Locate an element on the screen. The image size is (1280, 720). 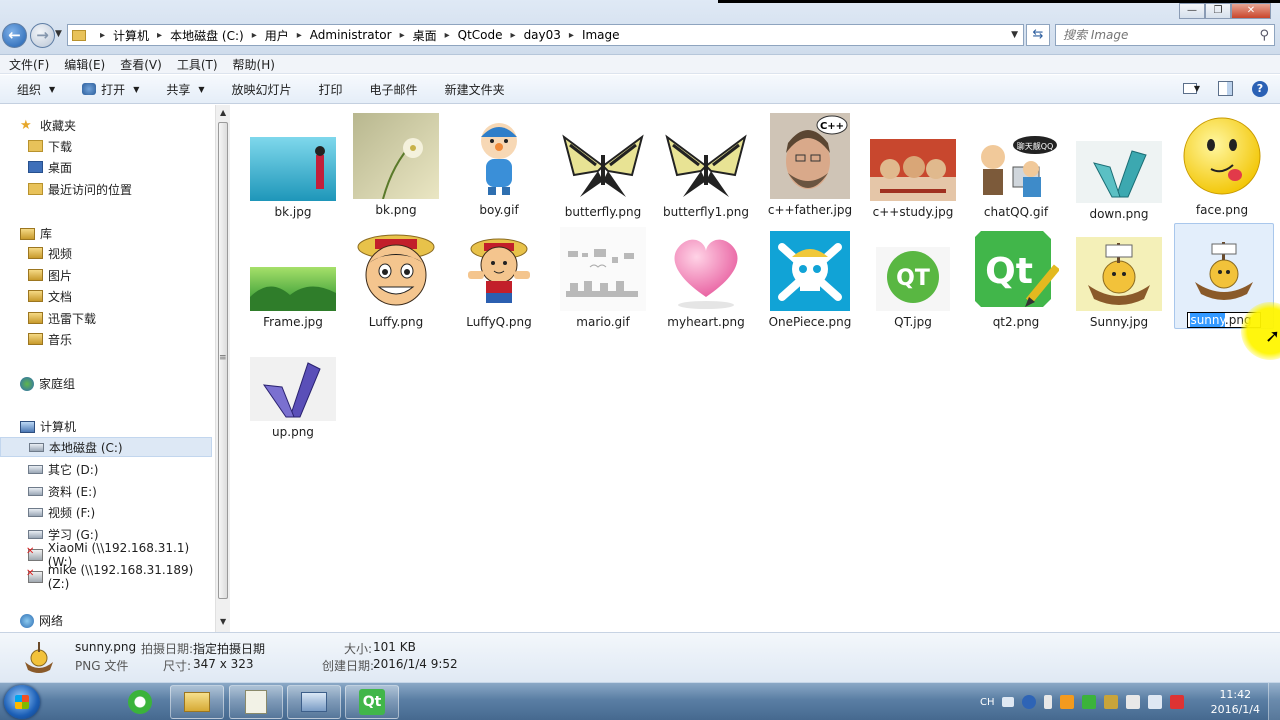
back-button: ← is located at coordinates (14, 35).